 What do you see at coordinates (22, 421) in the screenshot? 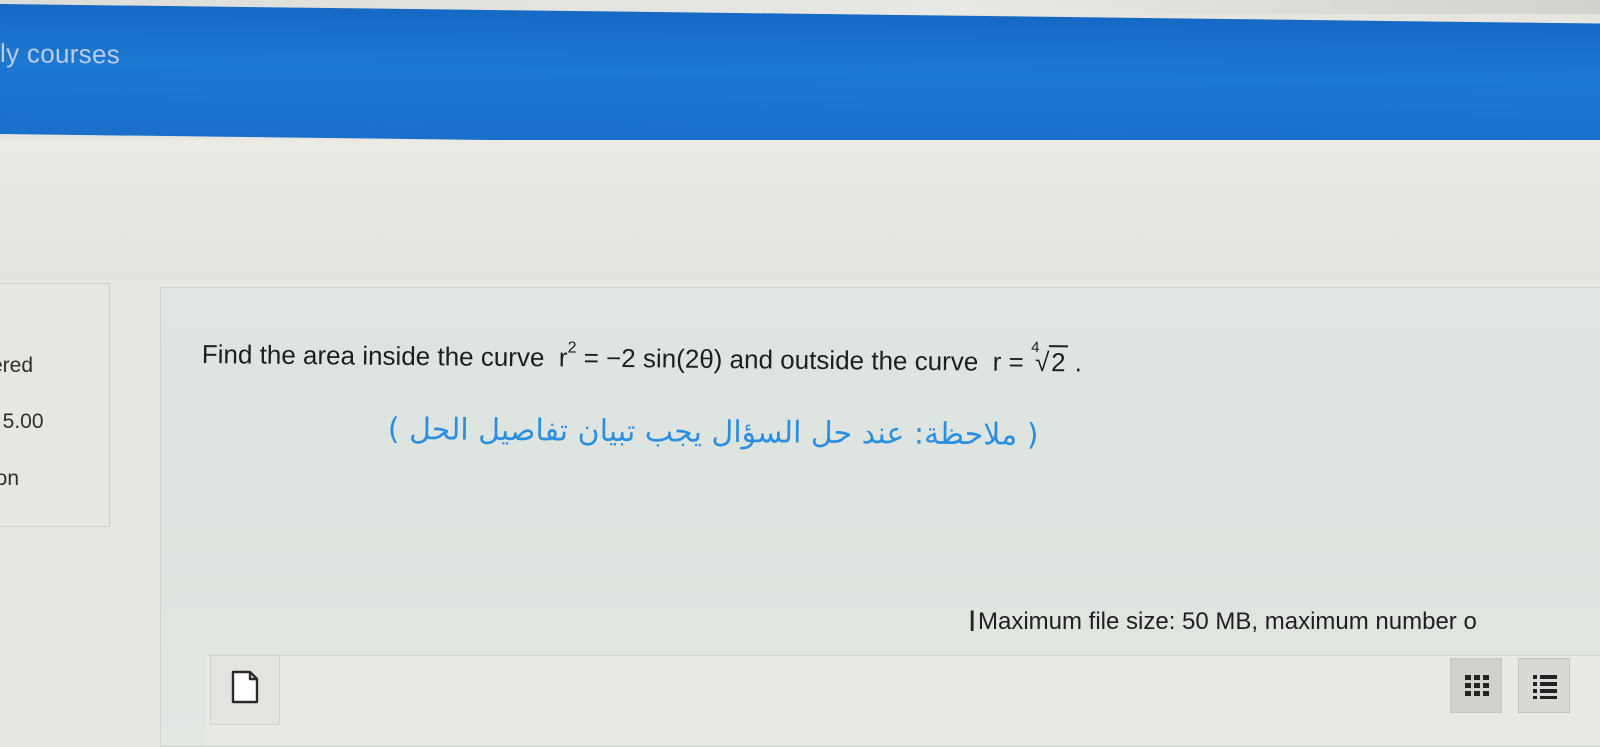
I see `question-marks: f 5.00` at bounding box center [22, 421].